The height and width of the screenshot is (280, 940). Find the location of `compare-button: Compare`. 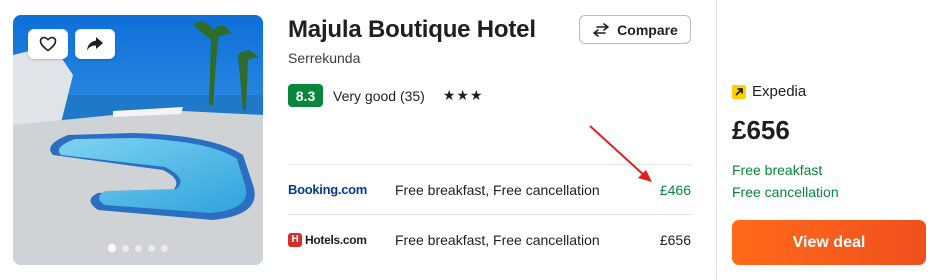

compare-button: Compare is located at coordinates (635, 29).